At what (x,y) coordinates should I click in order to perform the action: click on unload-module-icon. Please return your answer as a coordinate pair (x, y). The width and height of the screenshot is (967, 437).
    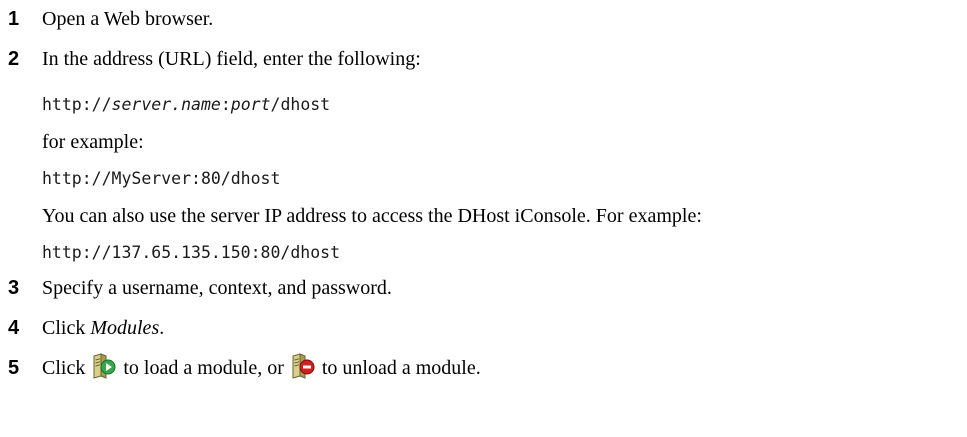
    Looking at the image, I should click on (302, 366).